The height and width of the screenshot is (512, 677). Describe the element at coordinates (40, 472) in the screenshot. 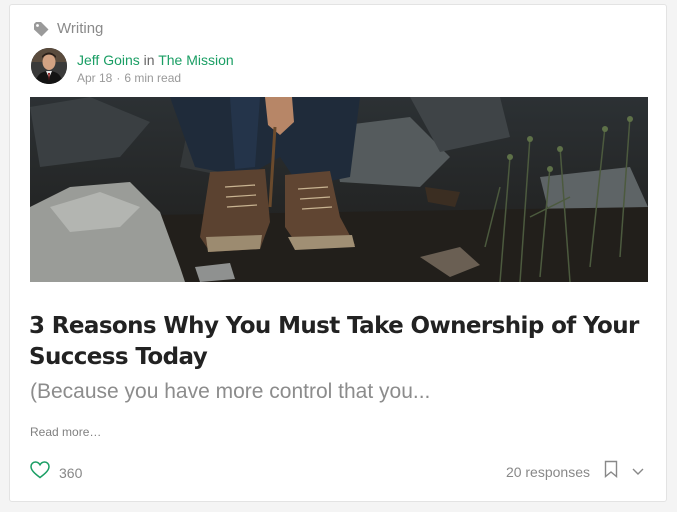

I see `heart-icon` at that location.